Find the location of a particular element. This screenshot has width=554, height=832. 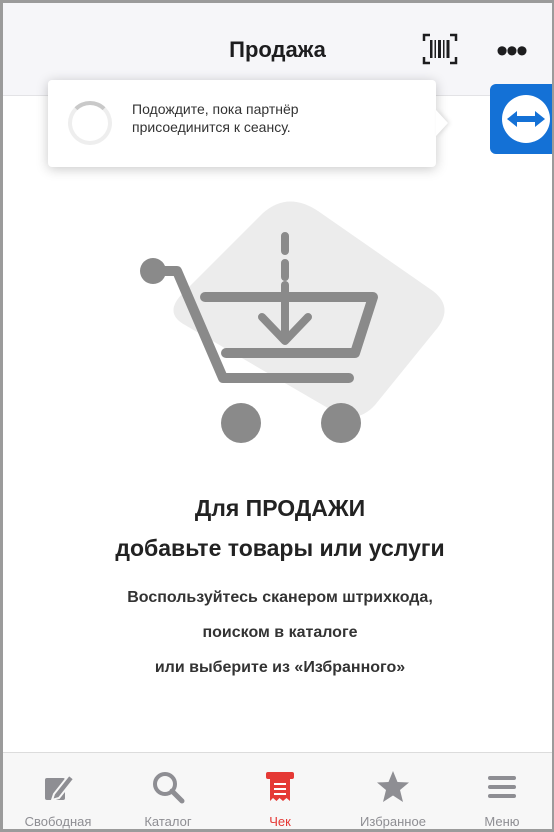

more-dots-icon: ••• is located at coordinates (512, 51).